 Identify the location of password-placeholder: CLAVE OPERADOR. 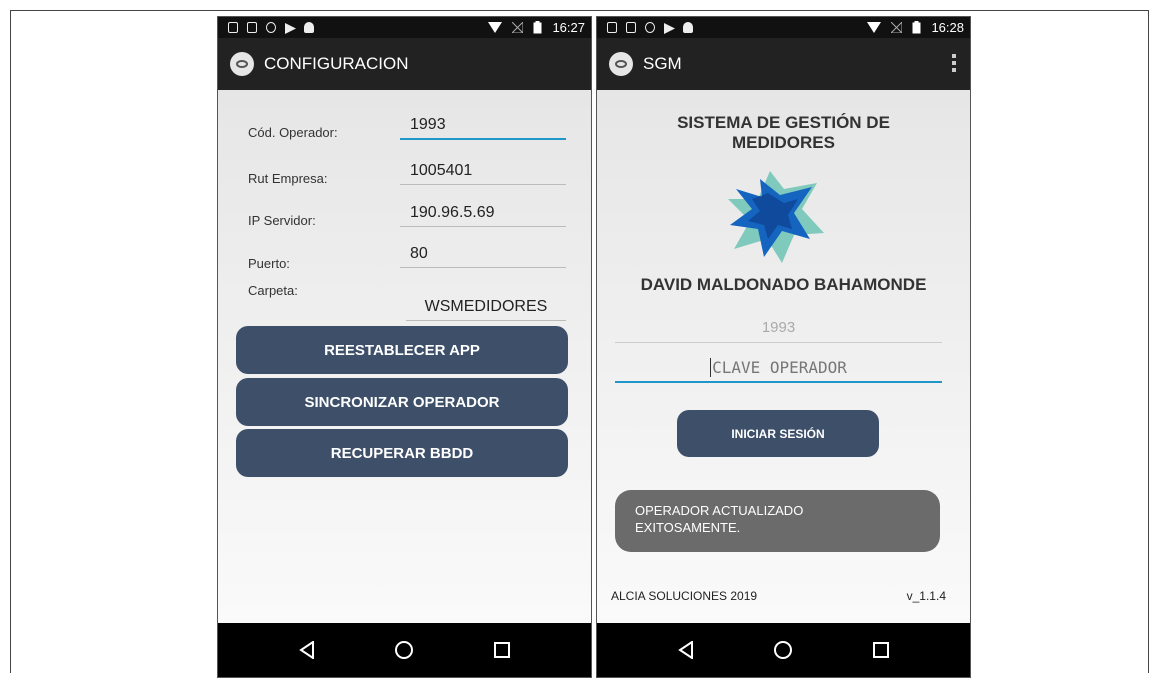
(779, 367).